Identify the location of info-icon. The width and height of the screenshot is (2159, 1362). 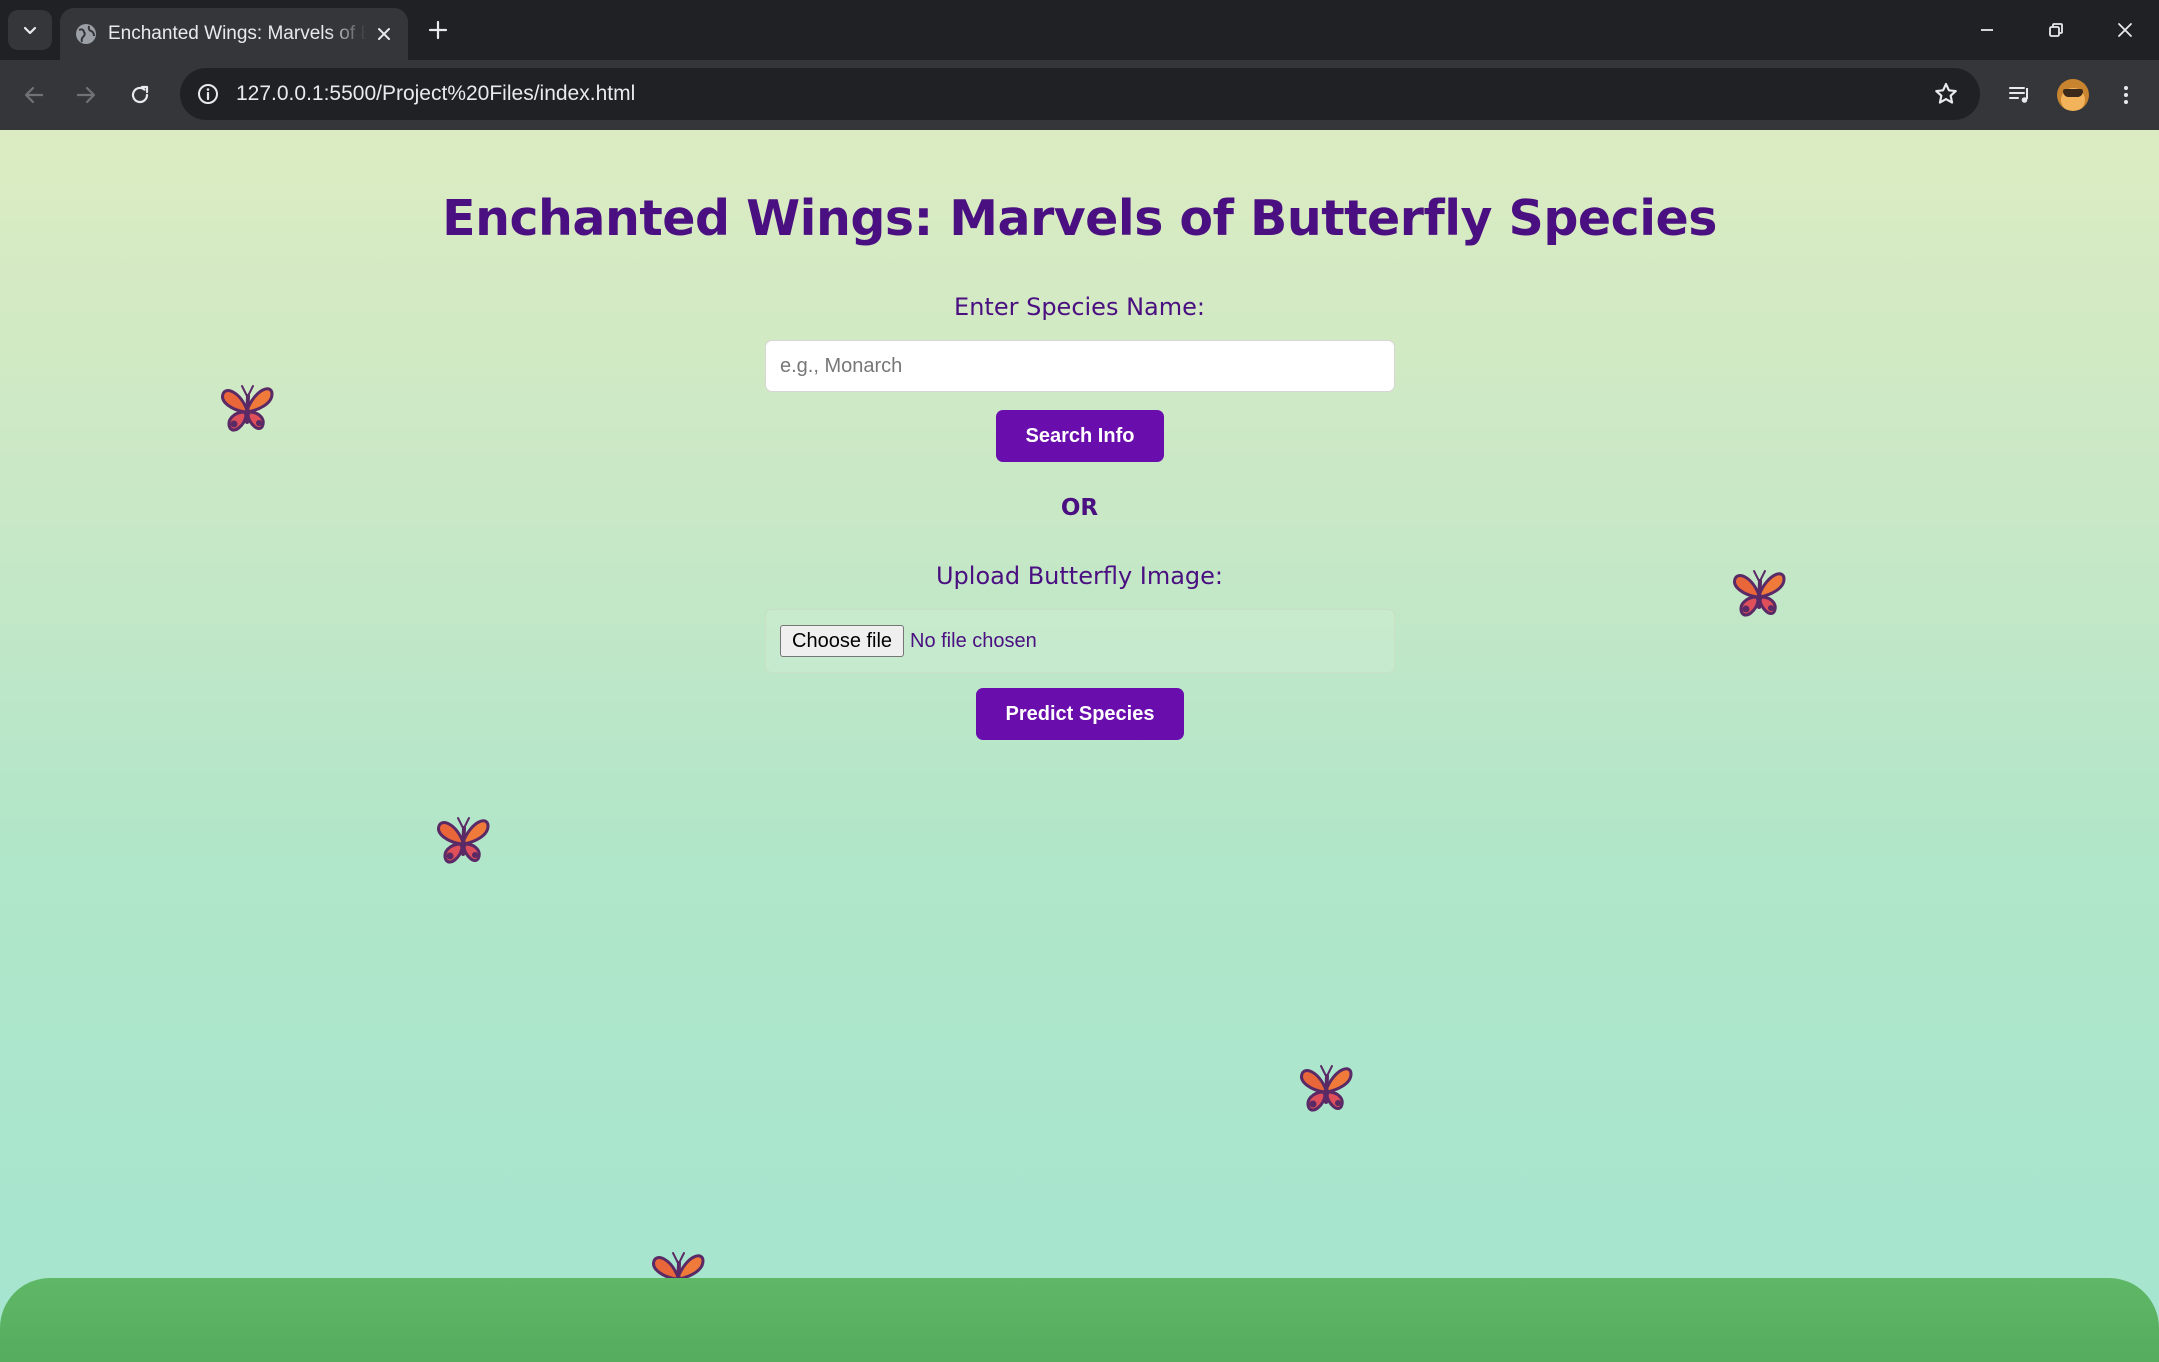
(208, 94).